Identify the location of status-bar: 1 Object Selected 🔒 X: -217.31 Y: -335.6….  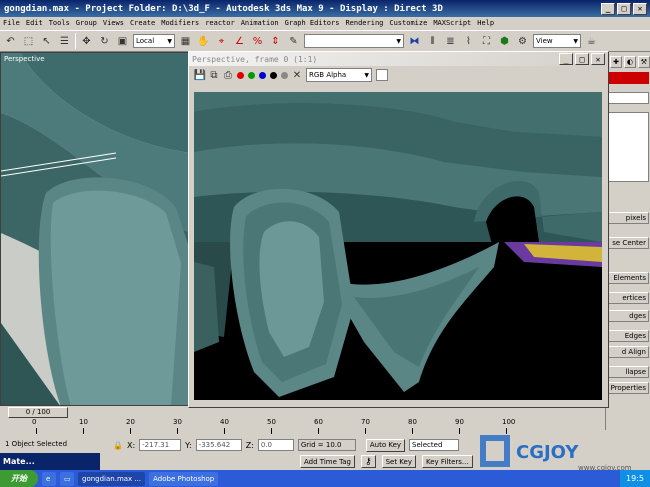
(270, 445).